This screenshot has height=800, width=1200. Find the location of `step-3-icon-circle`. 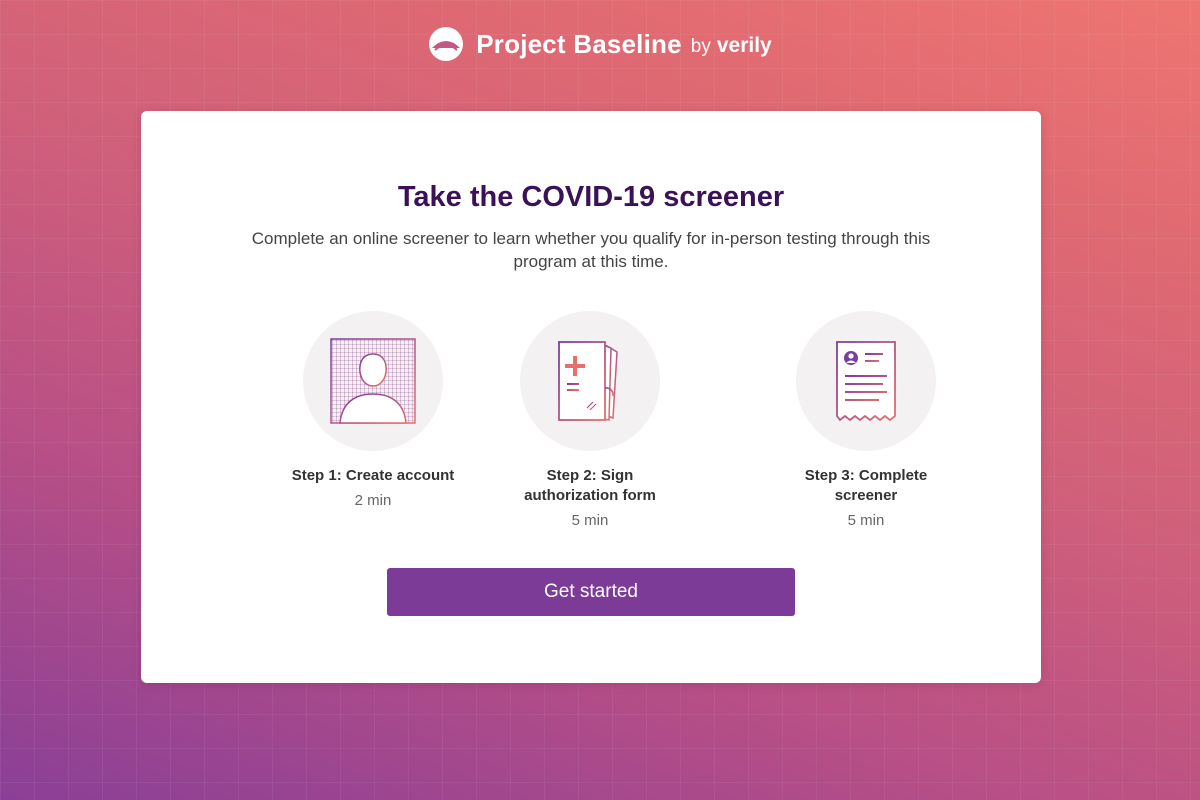

step-3-icon-circle is located at coordinates (866, 381).